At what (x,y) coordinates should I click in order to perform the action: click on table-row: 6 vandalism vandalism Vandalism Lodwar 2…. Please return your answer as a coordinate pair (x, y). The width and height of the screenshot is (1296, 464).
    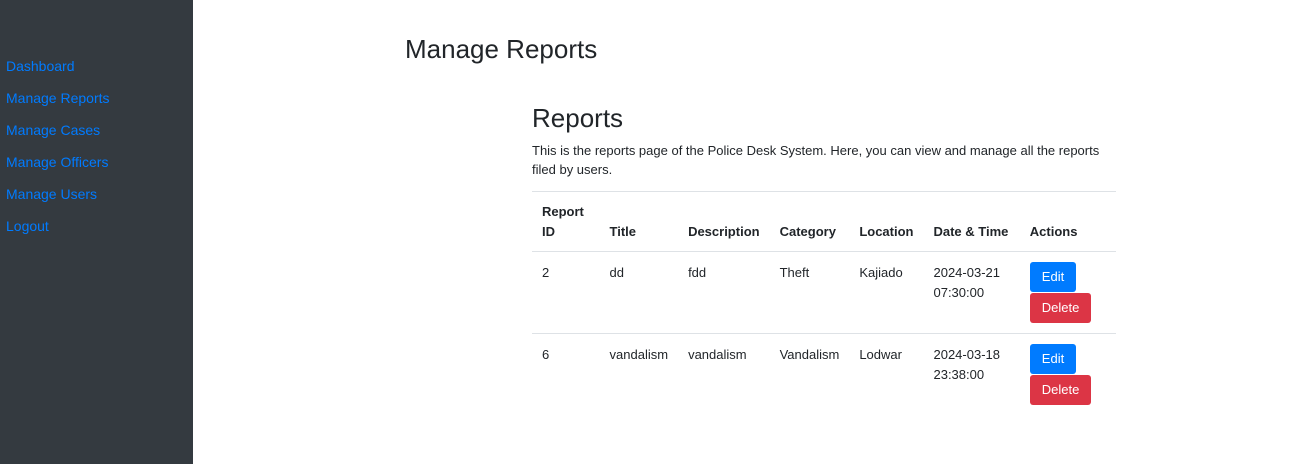
    Looking at the image, I should click on (824, 374).